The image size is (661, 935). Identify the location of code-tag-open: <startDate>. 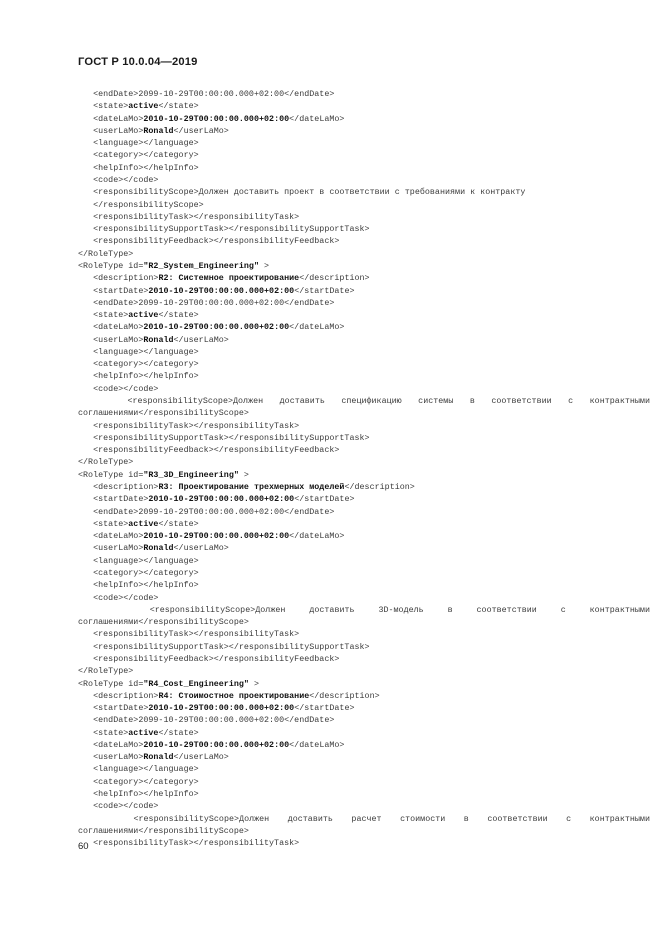
(113, 290).